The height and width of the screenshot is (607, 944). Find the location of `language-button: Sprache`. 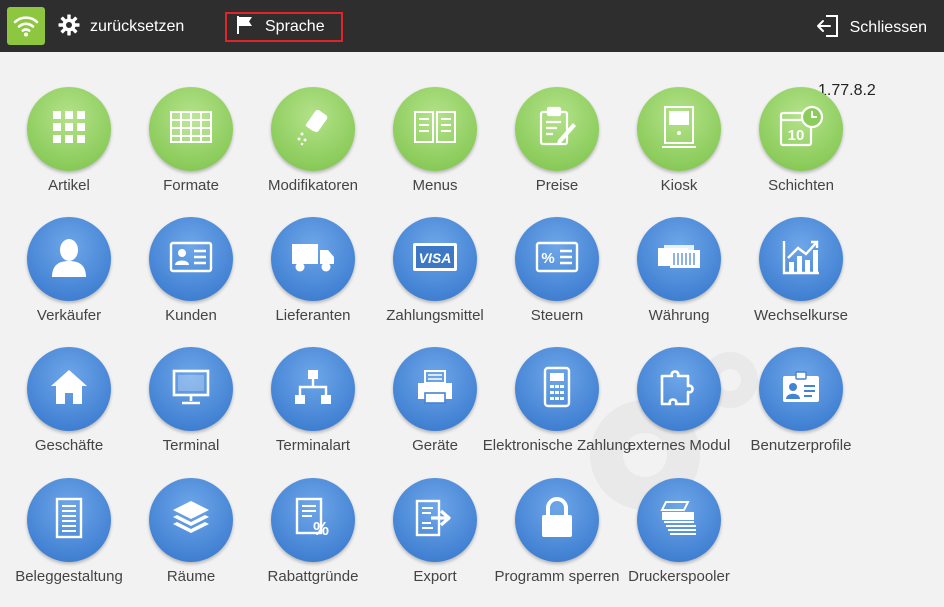

language-button: Sprache is located at coordinates (284, 27).